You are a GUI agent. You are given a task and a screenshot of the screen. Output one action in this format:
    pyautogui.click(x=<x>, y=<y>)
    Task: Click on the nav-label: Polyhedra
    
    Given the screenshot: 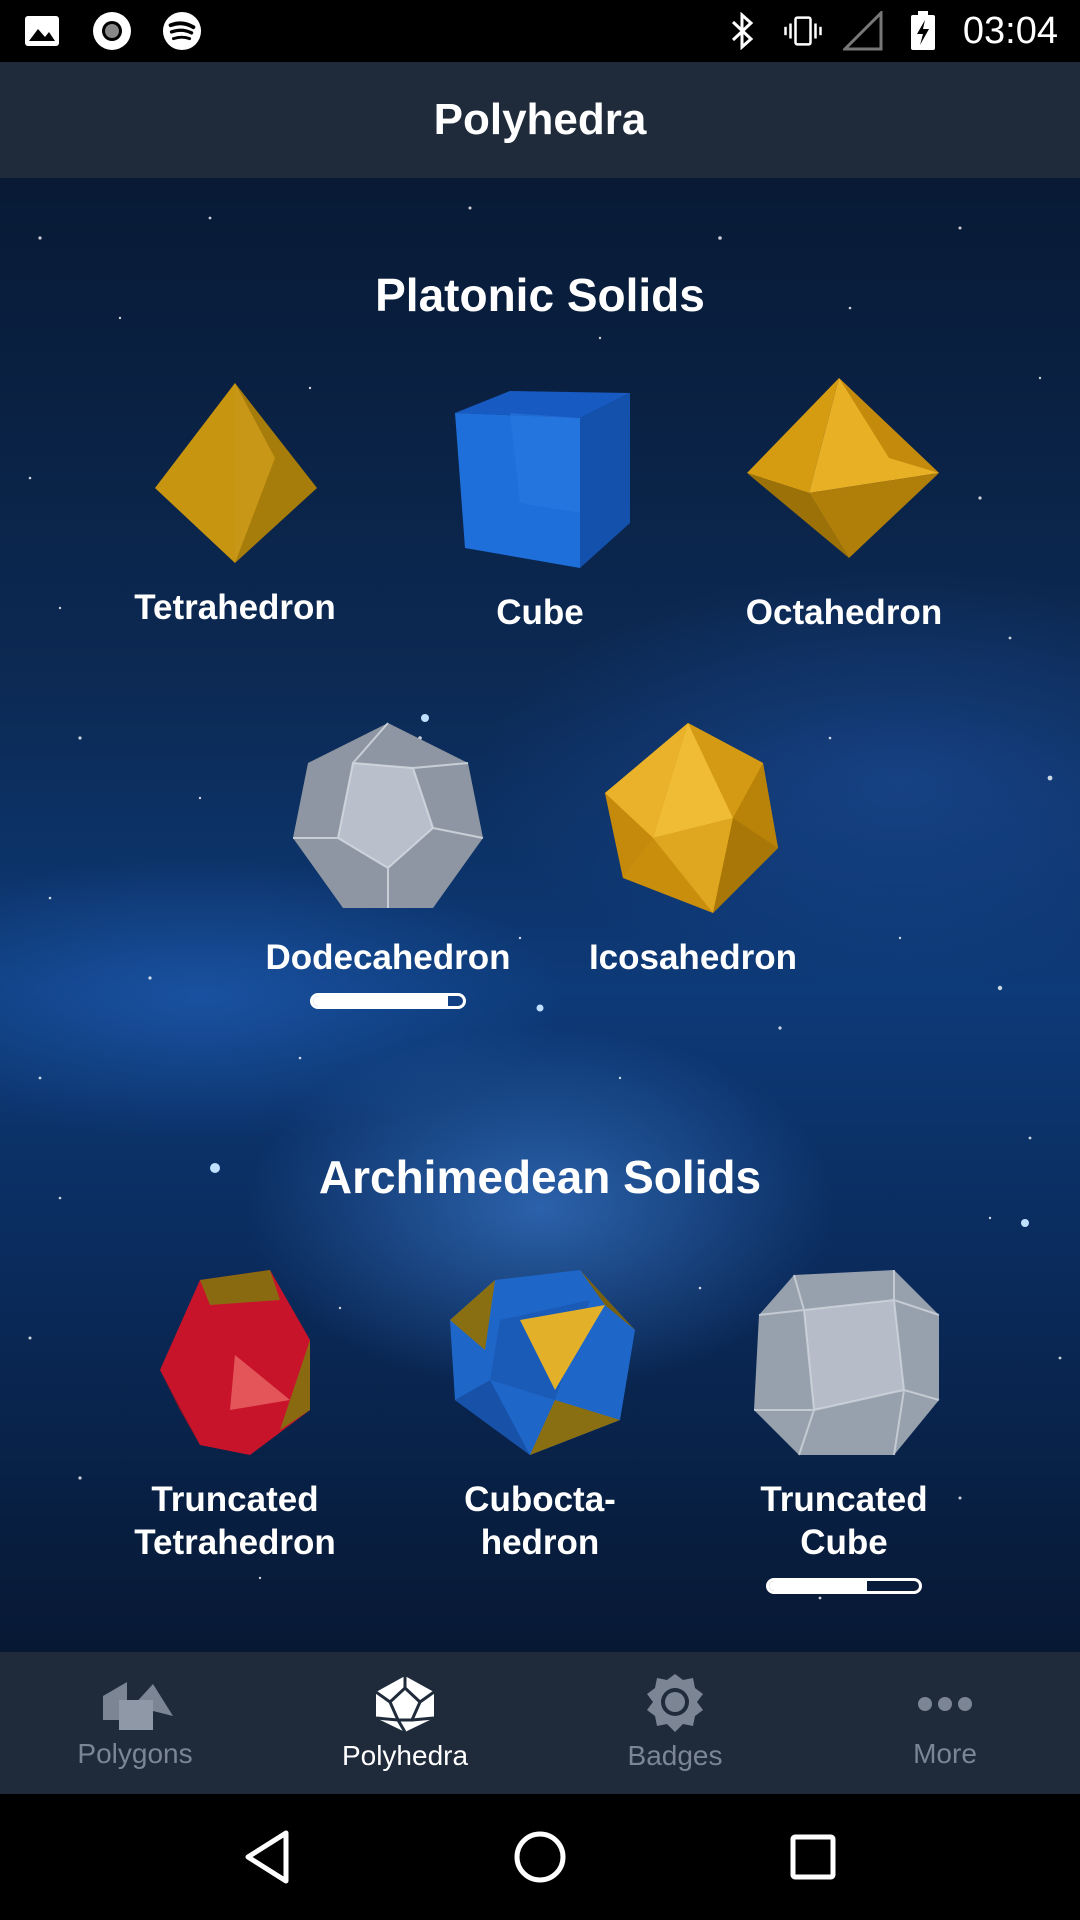 What is the action you would take?
    pyautogui.click(x=405, y=1755)
    